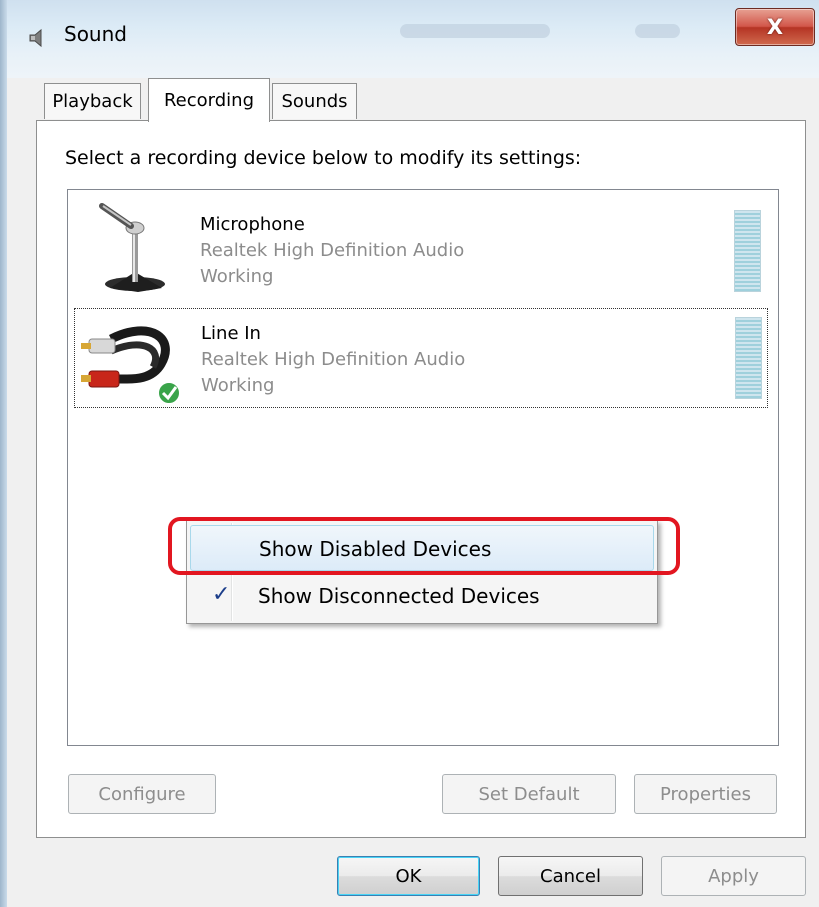  Describe the element at coordinates (132, 247) in the screenshot. I see `microphone-icon` at that location.